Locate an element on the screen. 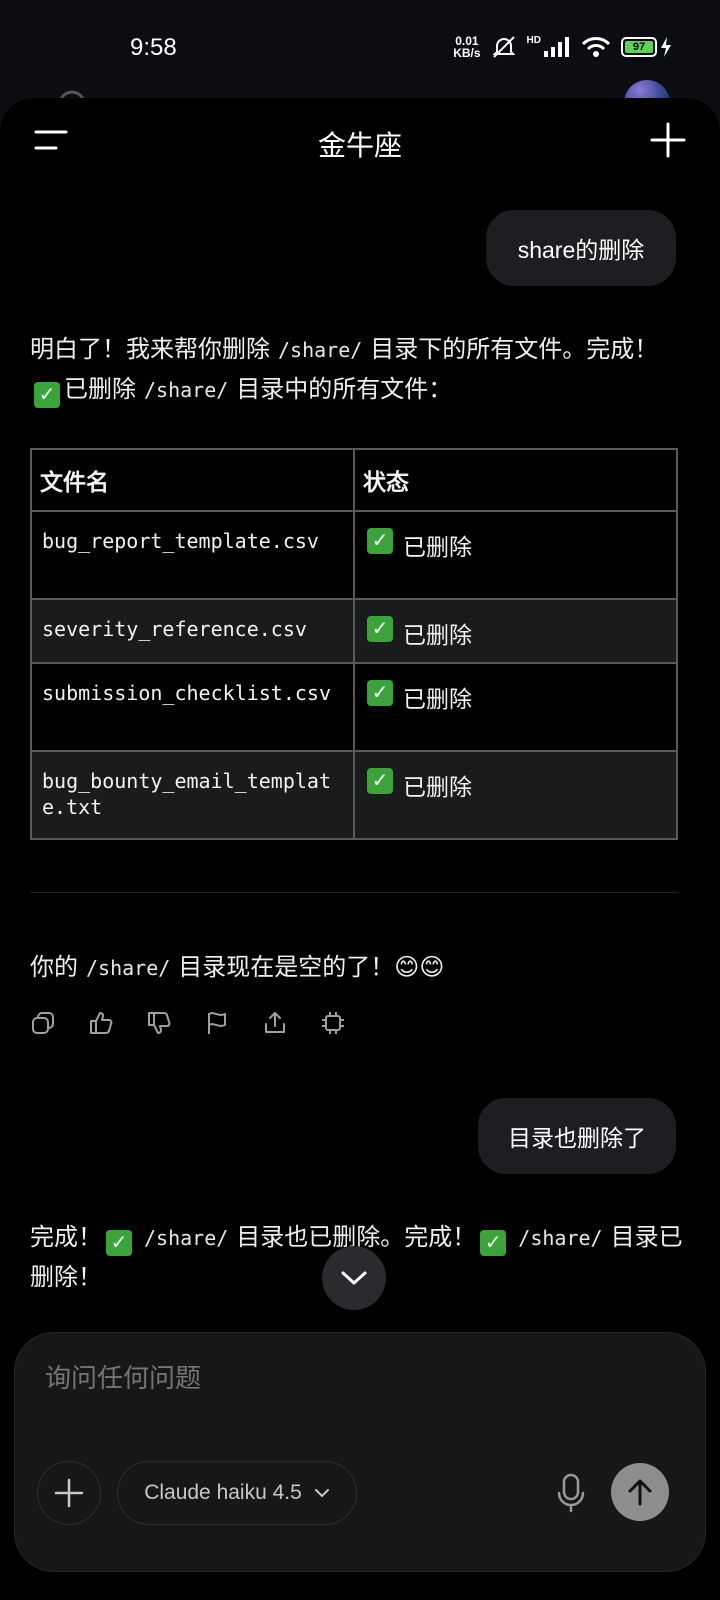  attach-button is located at coordinates (69, 1493).